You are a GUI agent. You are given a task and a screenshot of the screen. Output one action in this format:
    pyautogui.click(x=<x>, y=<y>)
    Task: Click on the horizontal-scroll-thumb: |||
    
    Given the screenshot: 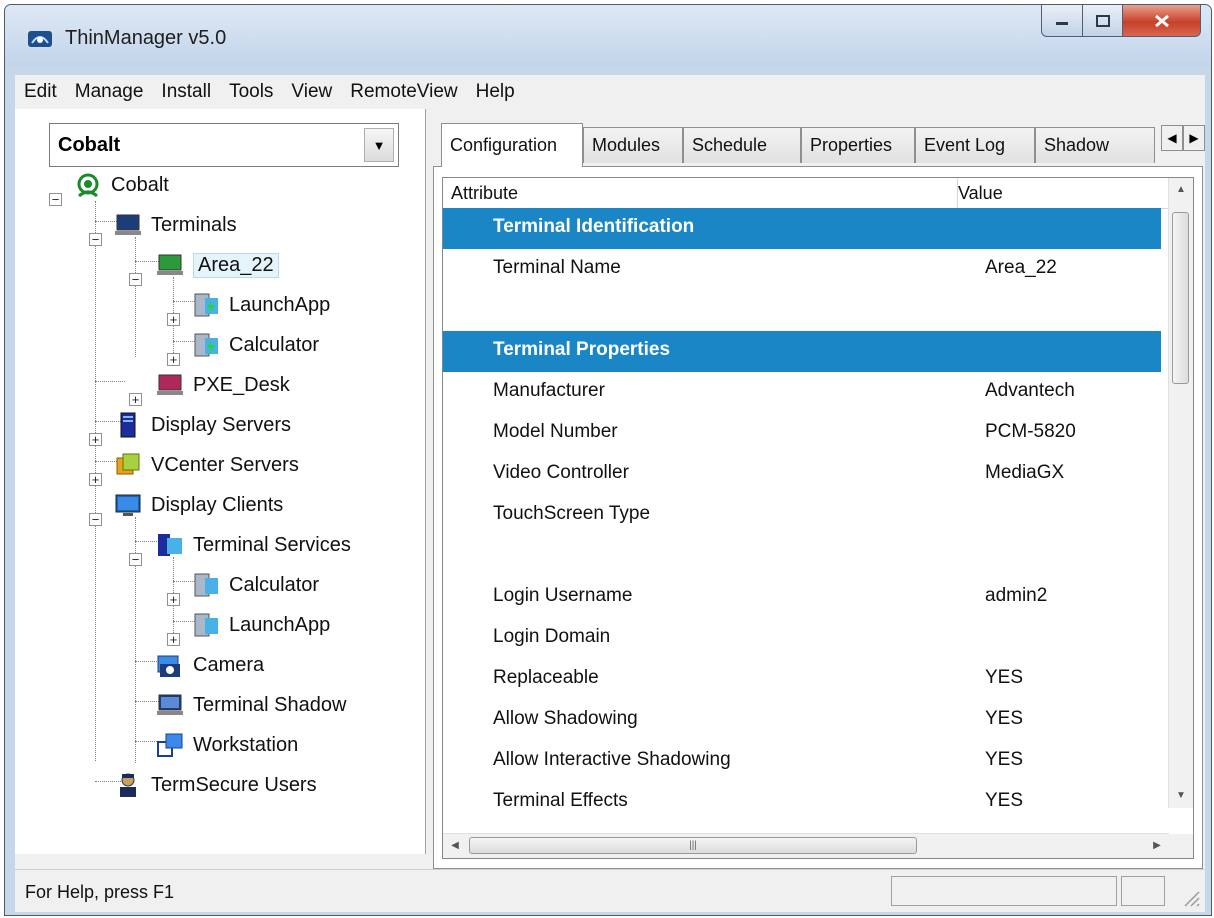 What is the action you would take?
    pyautogui.click(x=693, y=845)
    